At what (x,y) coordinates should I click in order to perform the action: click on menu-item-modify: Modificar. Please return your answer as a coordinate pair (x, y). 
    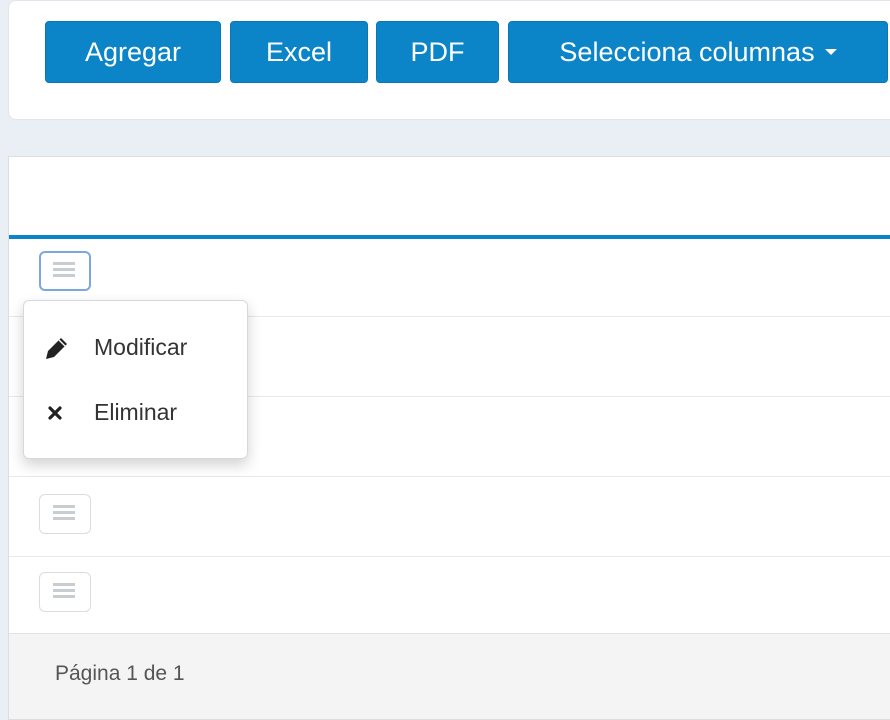
    Looking at the image, I should click on (135, 348).